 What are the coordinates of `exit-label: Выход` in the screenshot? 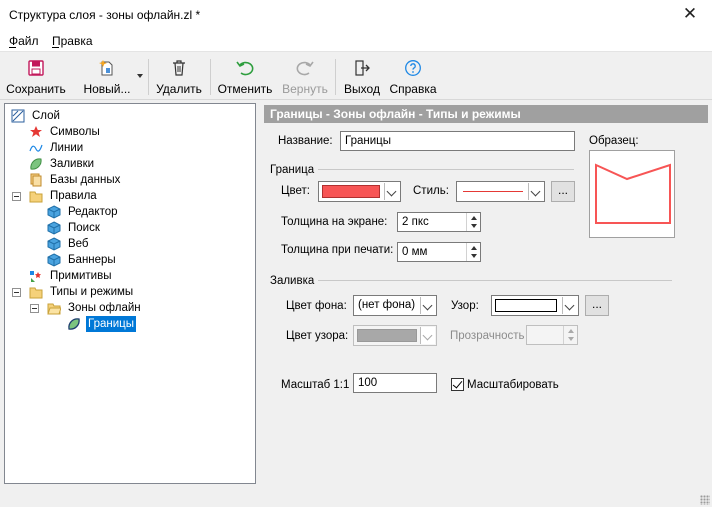 It's located at (362, 89).